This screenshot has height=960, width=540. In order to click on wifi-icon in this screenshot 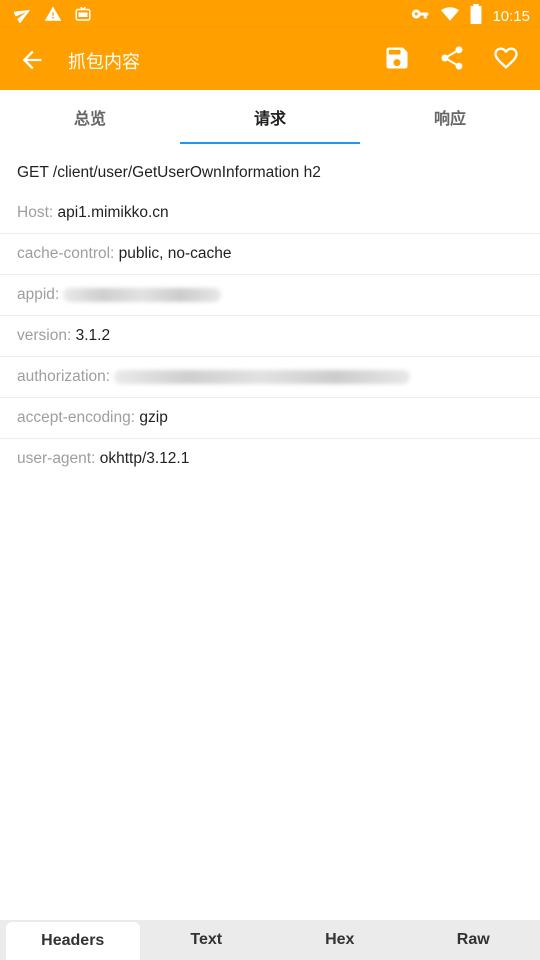, I will do `click(450, 16)`.